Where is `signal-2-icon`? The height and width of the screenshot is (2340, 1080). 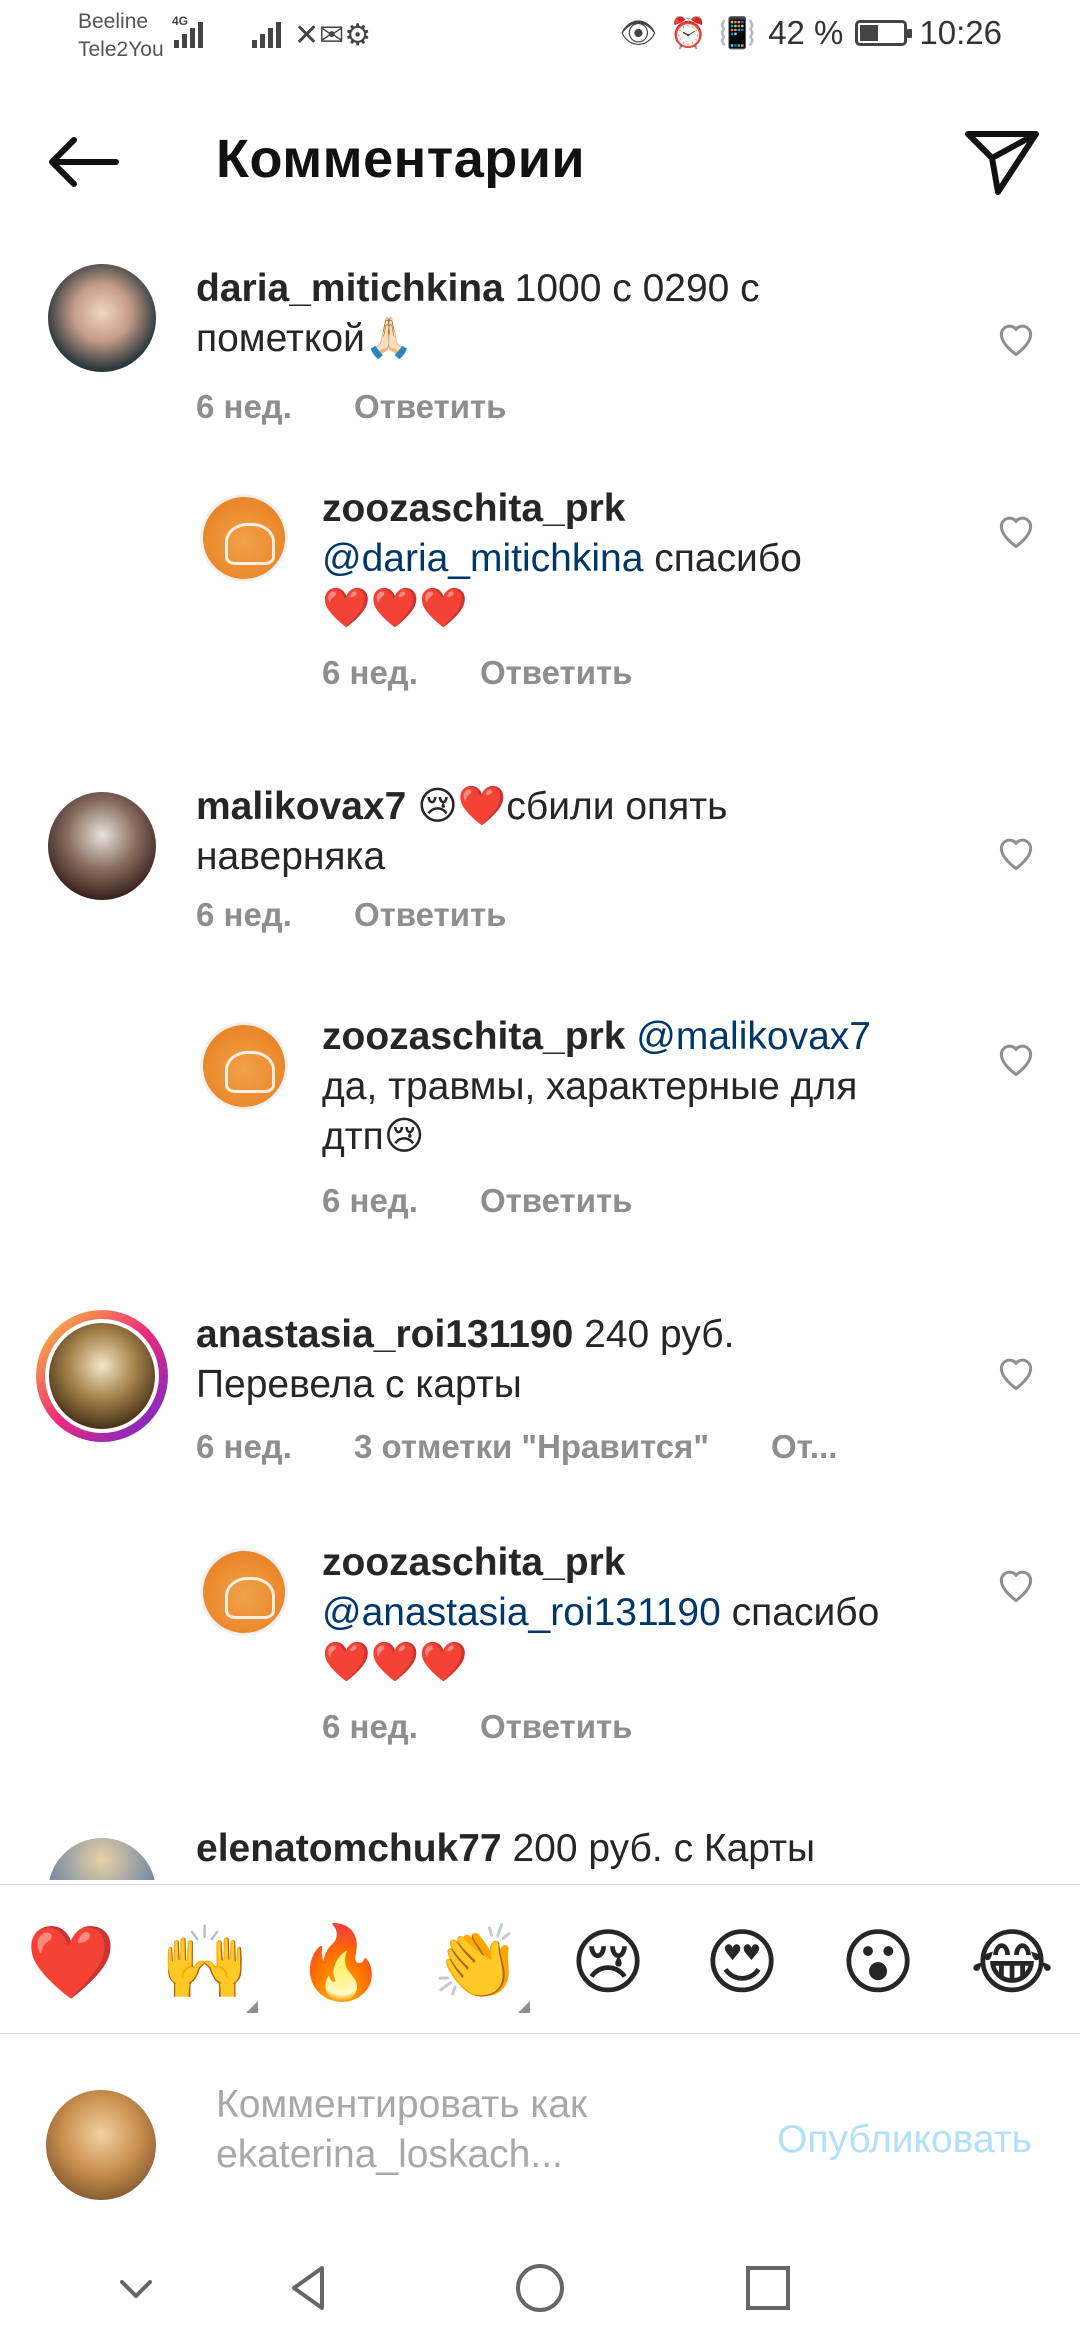 signal-2-icon is located at coordinates (266, 33).